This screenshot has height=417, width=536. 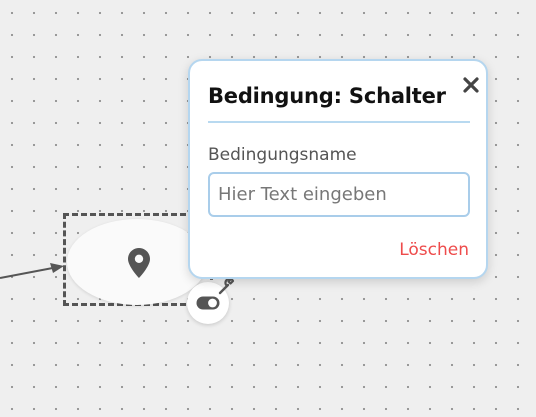 I want to click on dialog-title: Bedingung: Schalter, so click(x=327, y=96).